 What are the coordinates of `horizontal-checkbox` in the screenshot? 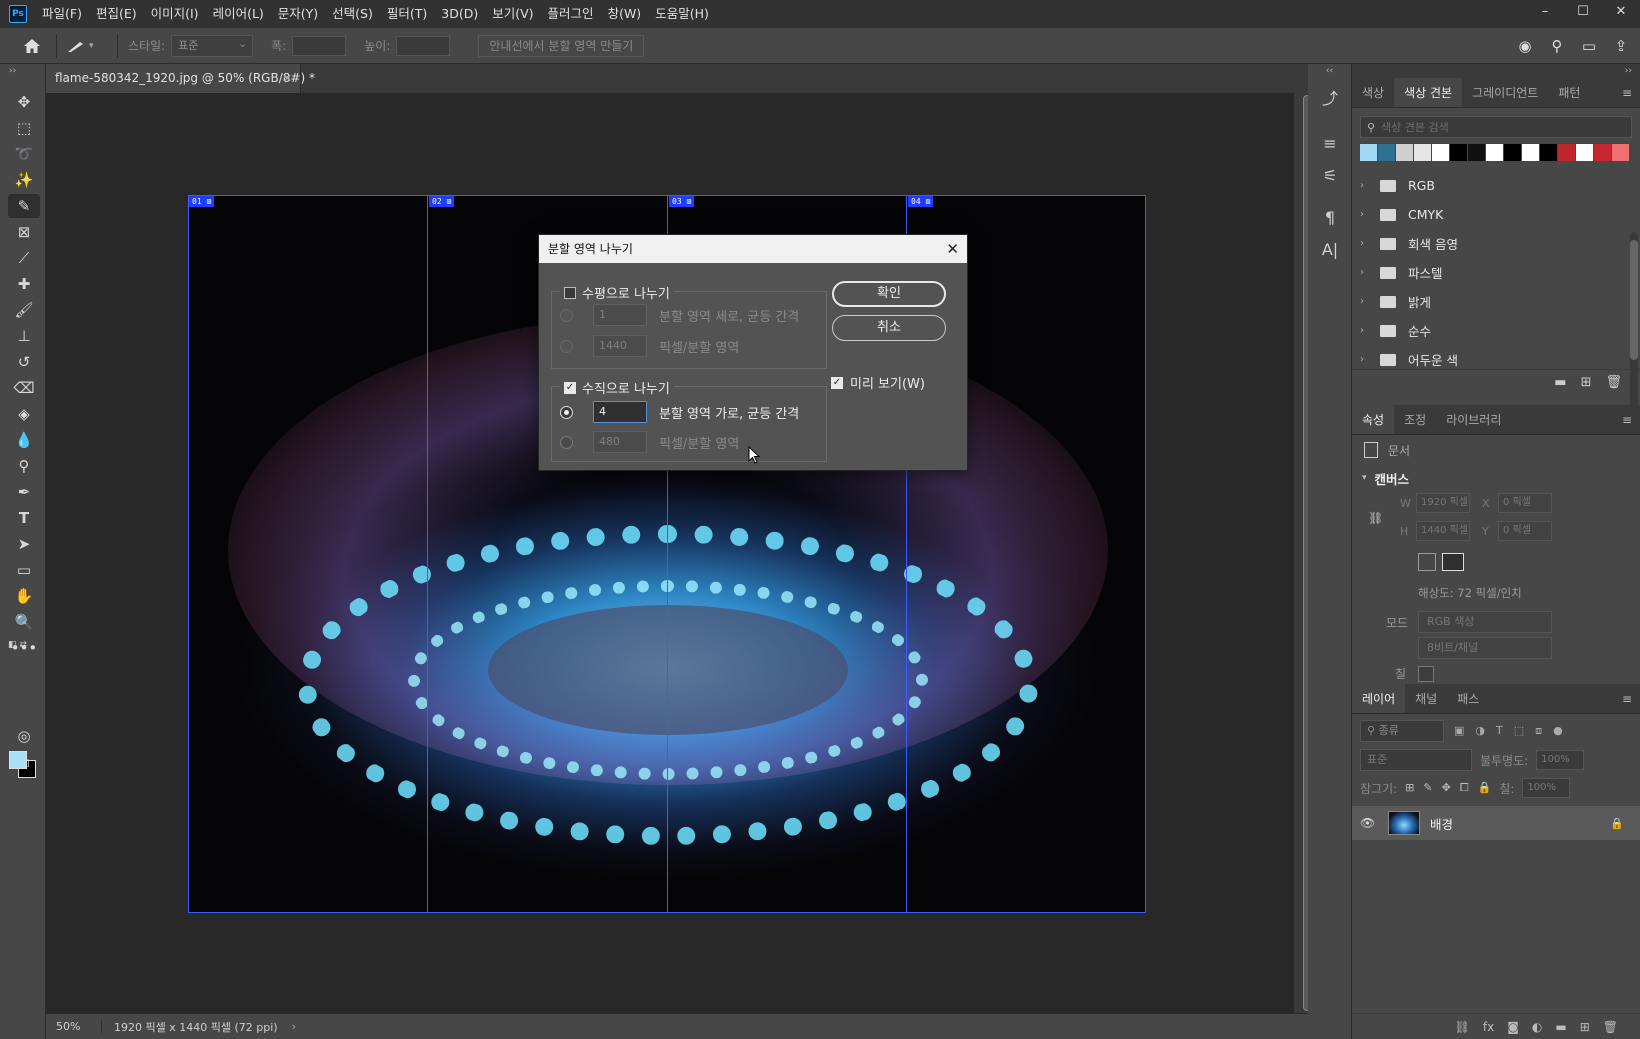 It's located at (570, 292).